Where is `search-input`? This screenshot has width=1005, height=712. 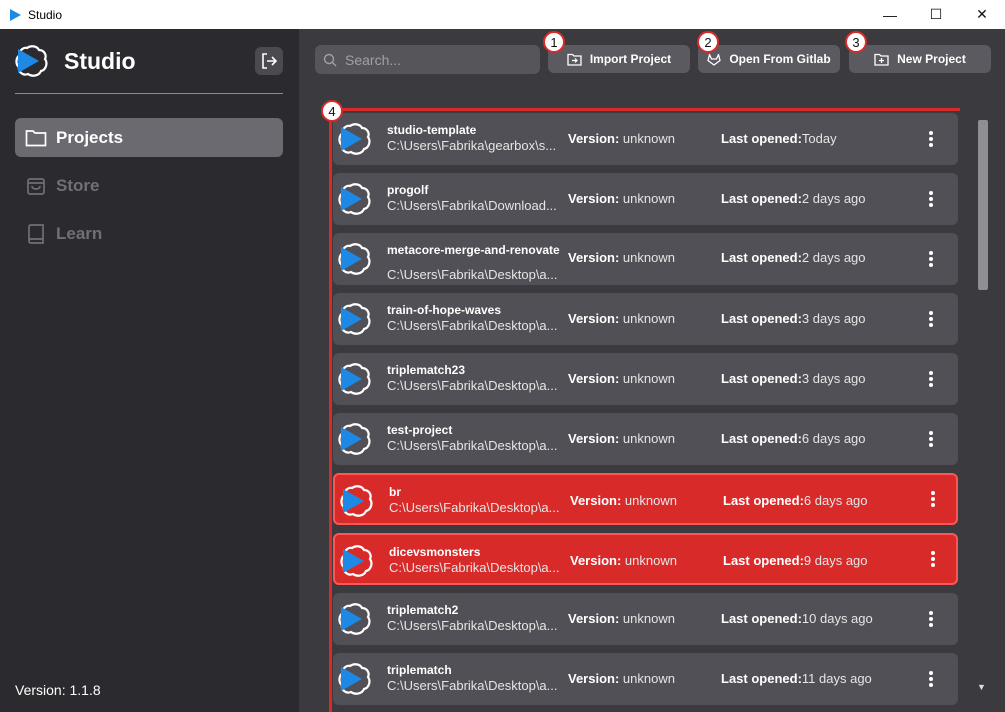 search-input is located at coordinates (435, 59).